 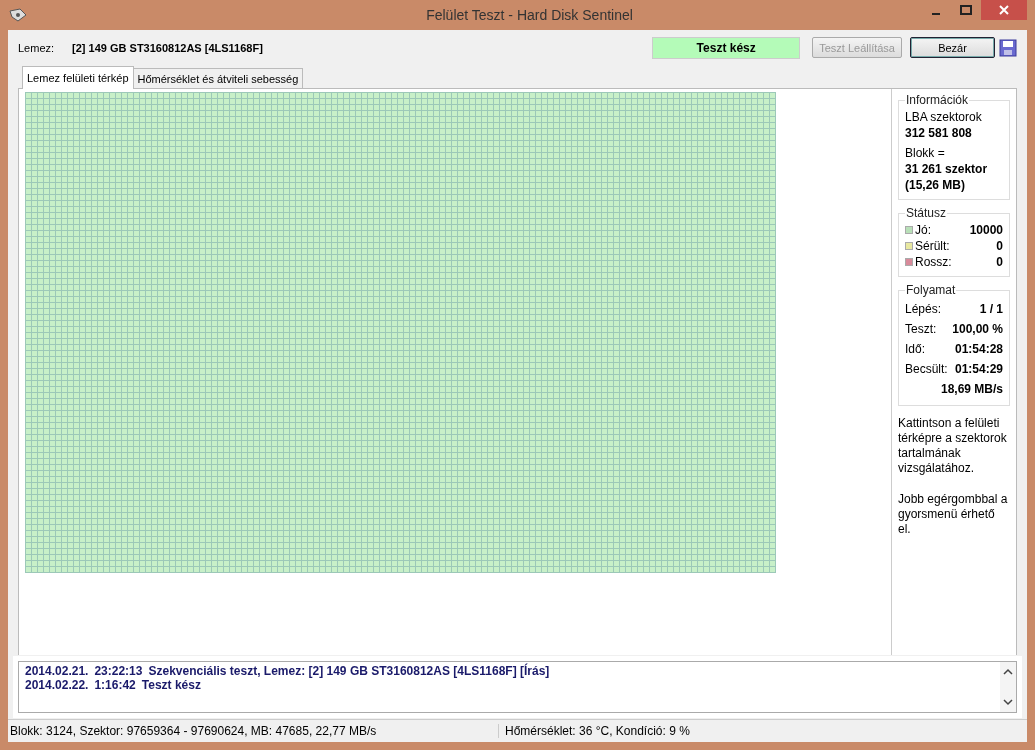 What do you see at coordinates (986, 230) in the screenshot?
I see `status-value: 10000` at bounding box center [986, 230].